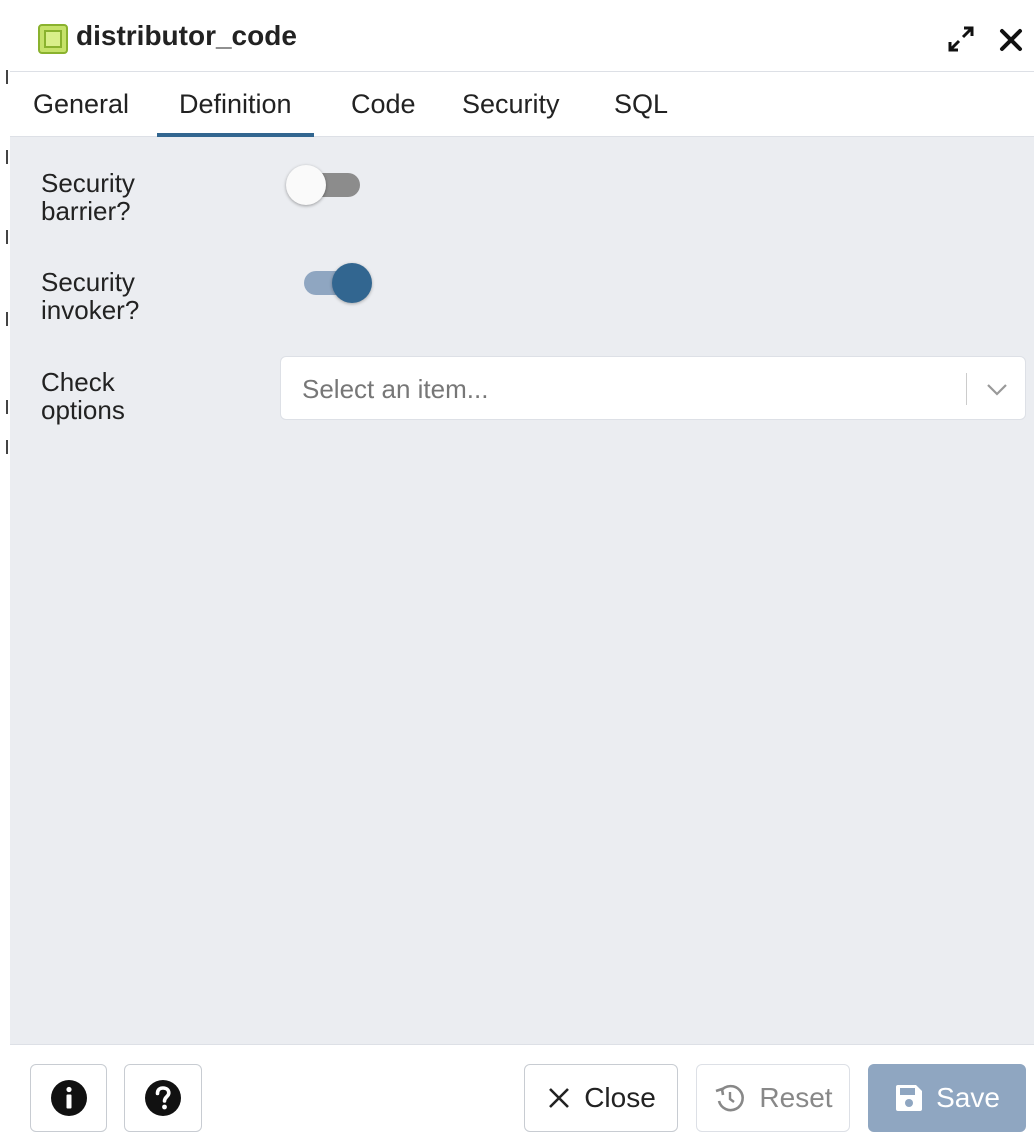  Describe the element at coordinates (383, 104) in the screenshot. I see `tab-code: Code` at that location.